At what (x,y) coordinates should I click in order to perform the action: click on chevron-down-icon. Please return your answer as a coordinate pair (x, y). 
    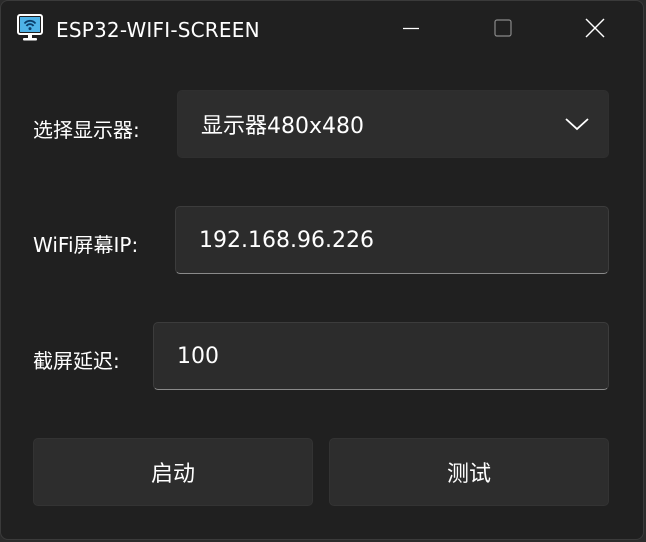
    Looking at the image, I should click on (577, 124).